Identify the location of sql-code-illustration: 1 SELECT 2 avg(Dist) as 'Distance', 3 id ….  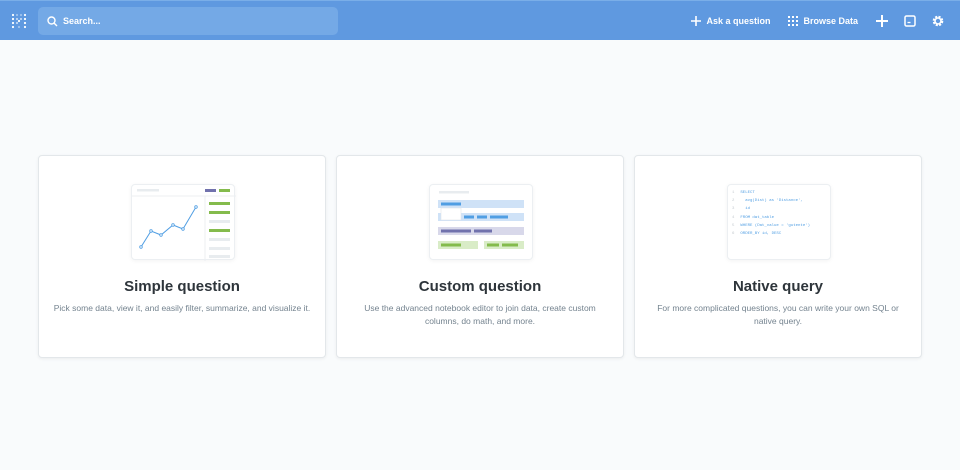
(779, 222).